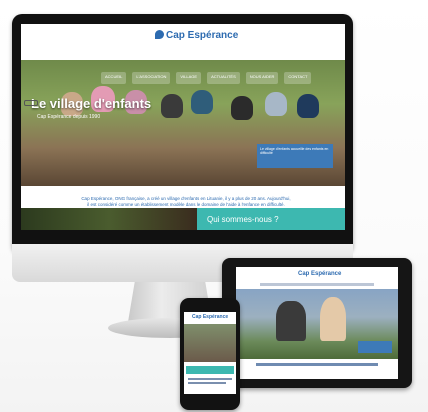 The height and width of the screenshot is (412, 428). Describe the element at coordinates (210, 343) in the screenshot. I see `phone-hero-photo` at that location.